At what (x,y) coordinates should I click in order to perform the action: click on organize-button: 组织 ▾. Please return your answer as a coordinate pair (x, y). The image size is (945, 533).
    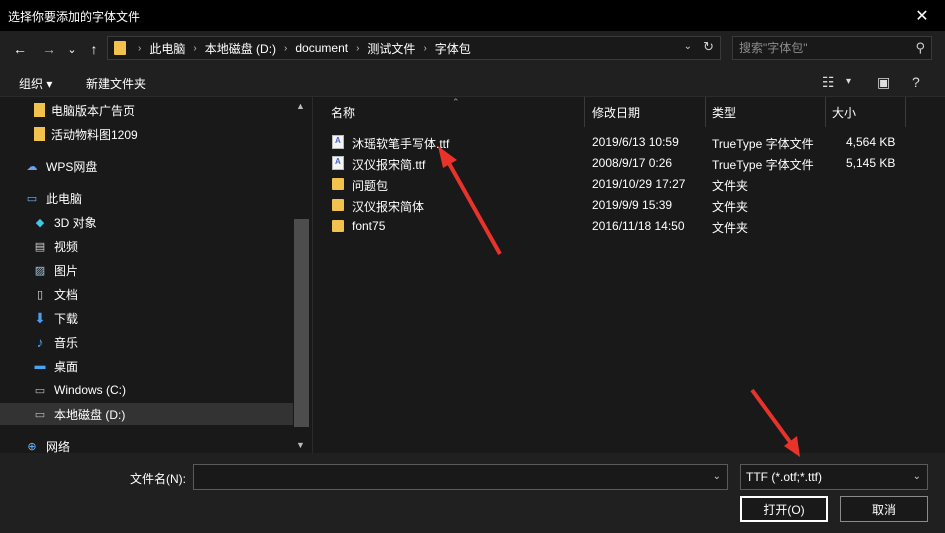
    Looking at the image, I should click on (35, 83).